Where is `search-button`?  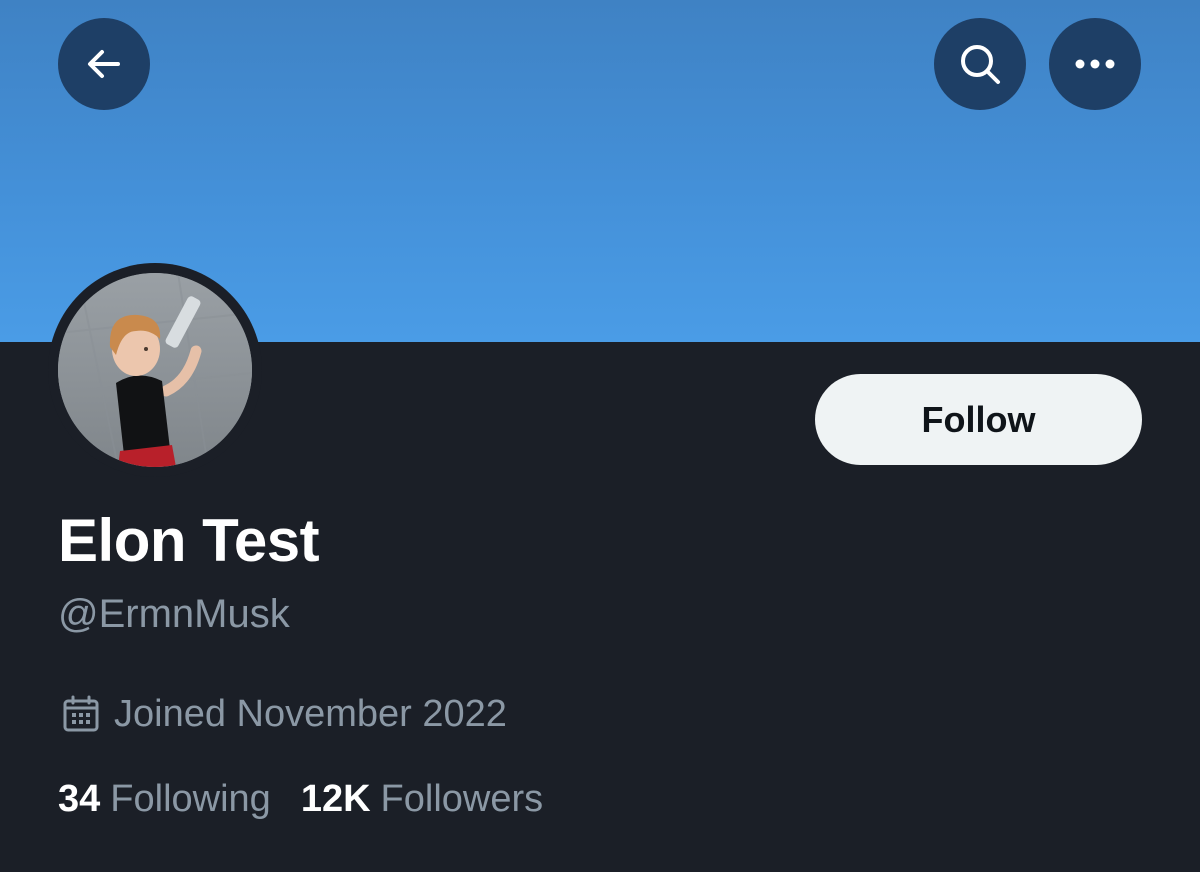
search-button is located at coordinates (980, 64).